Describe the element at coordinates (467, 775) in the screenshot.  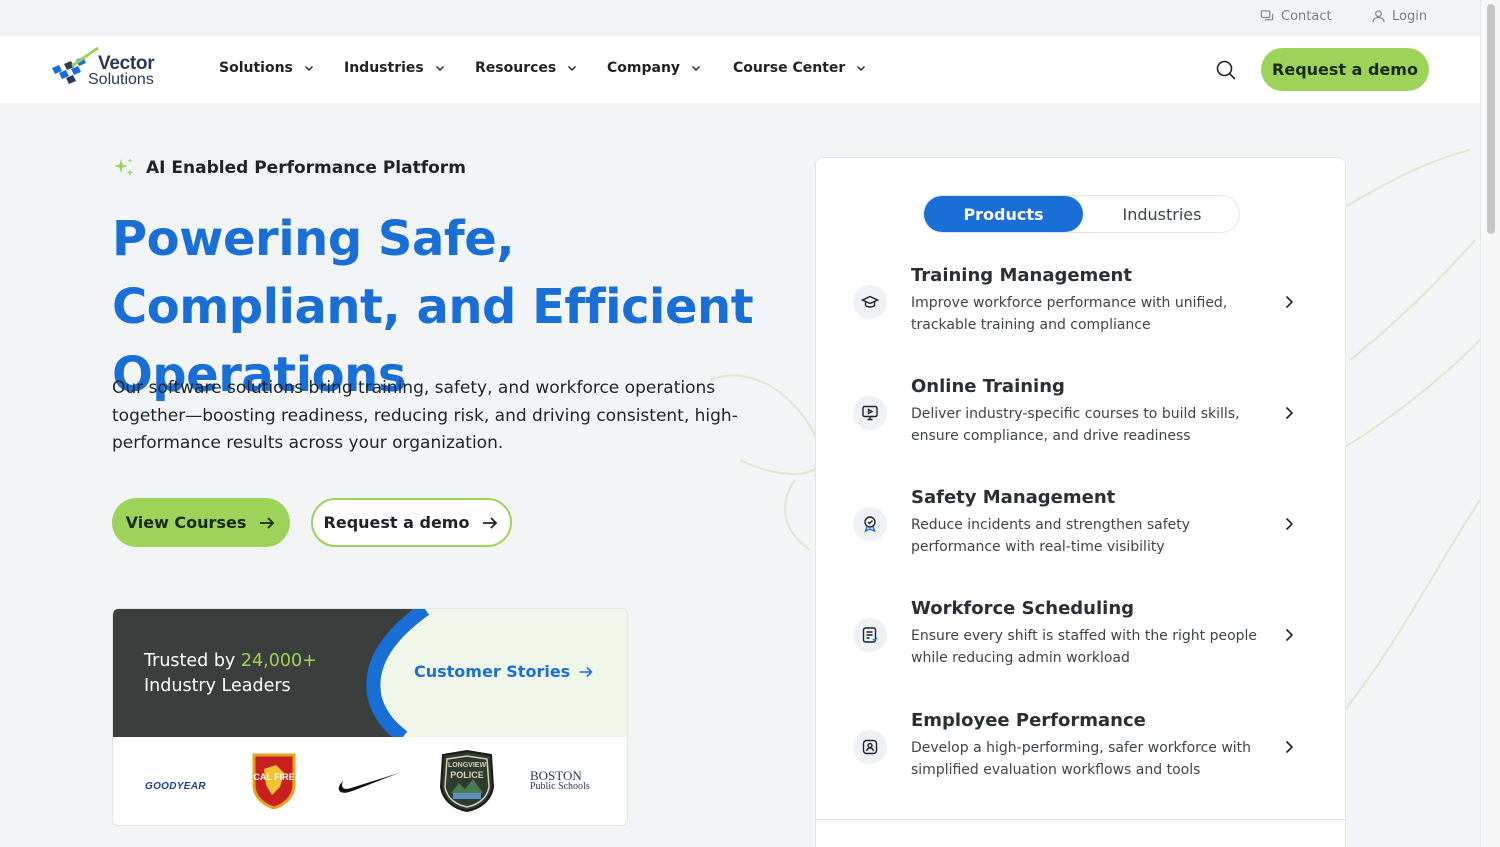
I see `police-wordmark: POLICE` at that location.